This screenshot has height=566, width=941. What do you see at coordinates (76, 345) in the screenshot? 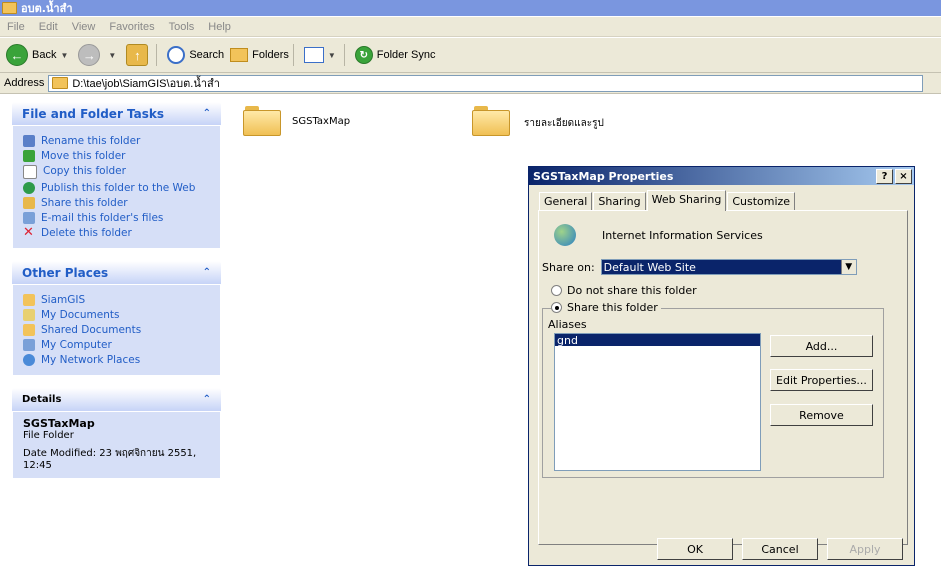
I see `place-label: My Computer` at bounding box center [76, 345].